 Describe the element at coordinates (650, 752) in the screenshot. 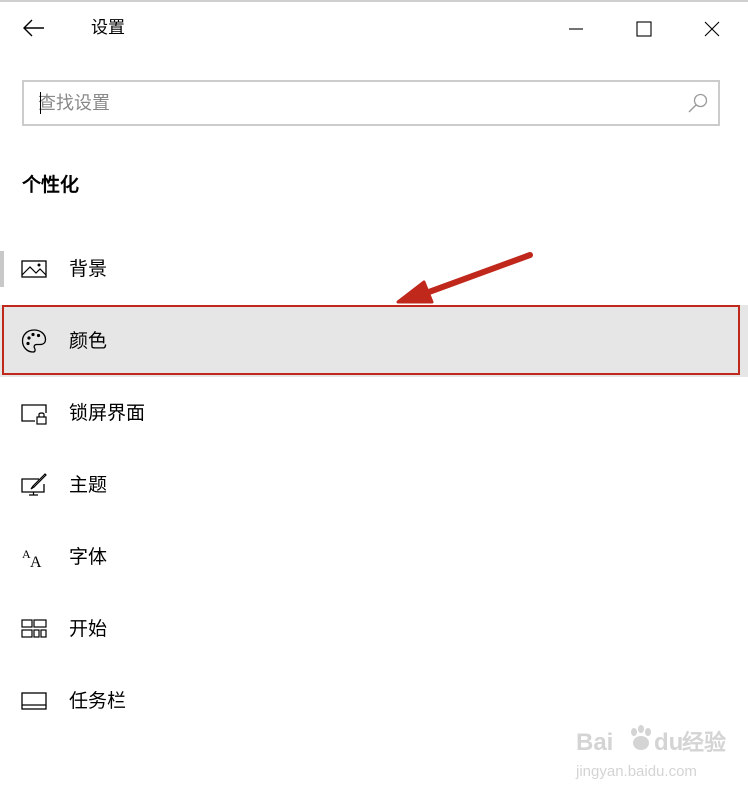

I see `baidu-paw-logo-icon: Bai du 经验 jingyan.baidu.com` at that location.